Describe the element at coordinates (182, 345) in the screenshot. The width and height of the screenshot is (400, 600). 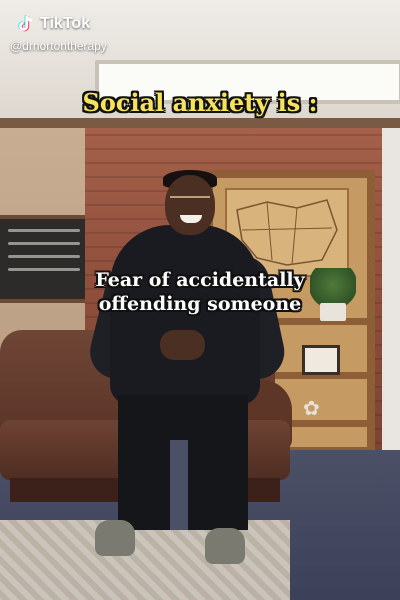
I see `presenter-hands` at that location.